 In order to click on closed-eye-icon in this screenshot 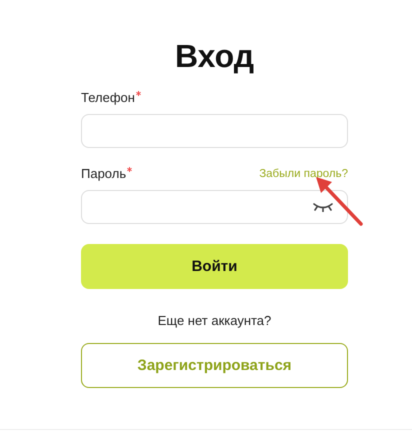, I will do `click(323, 207)`.